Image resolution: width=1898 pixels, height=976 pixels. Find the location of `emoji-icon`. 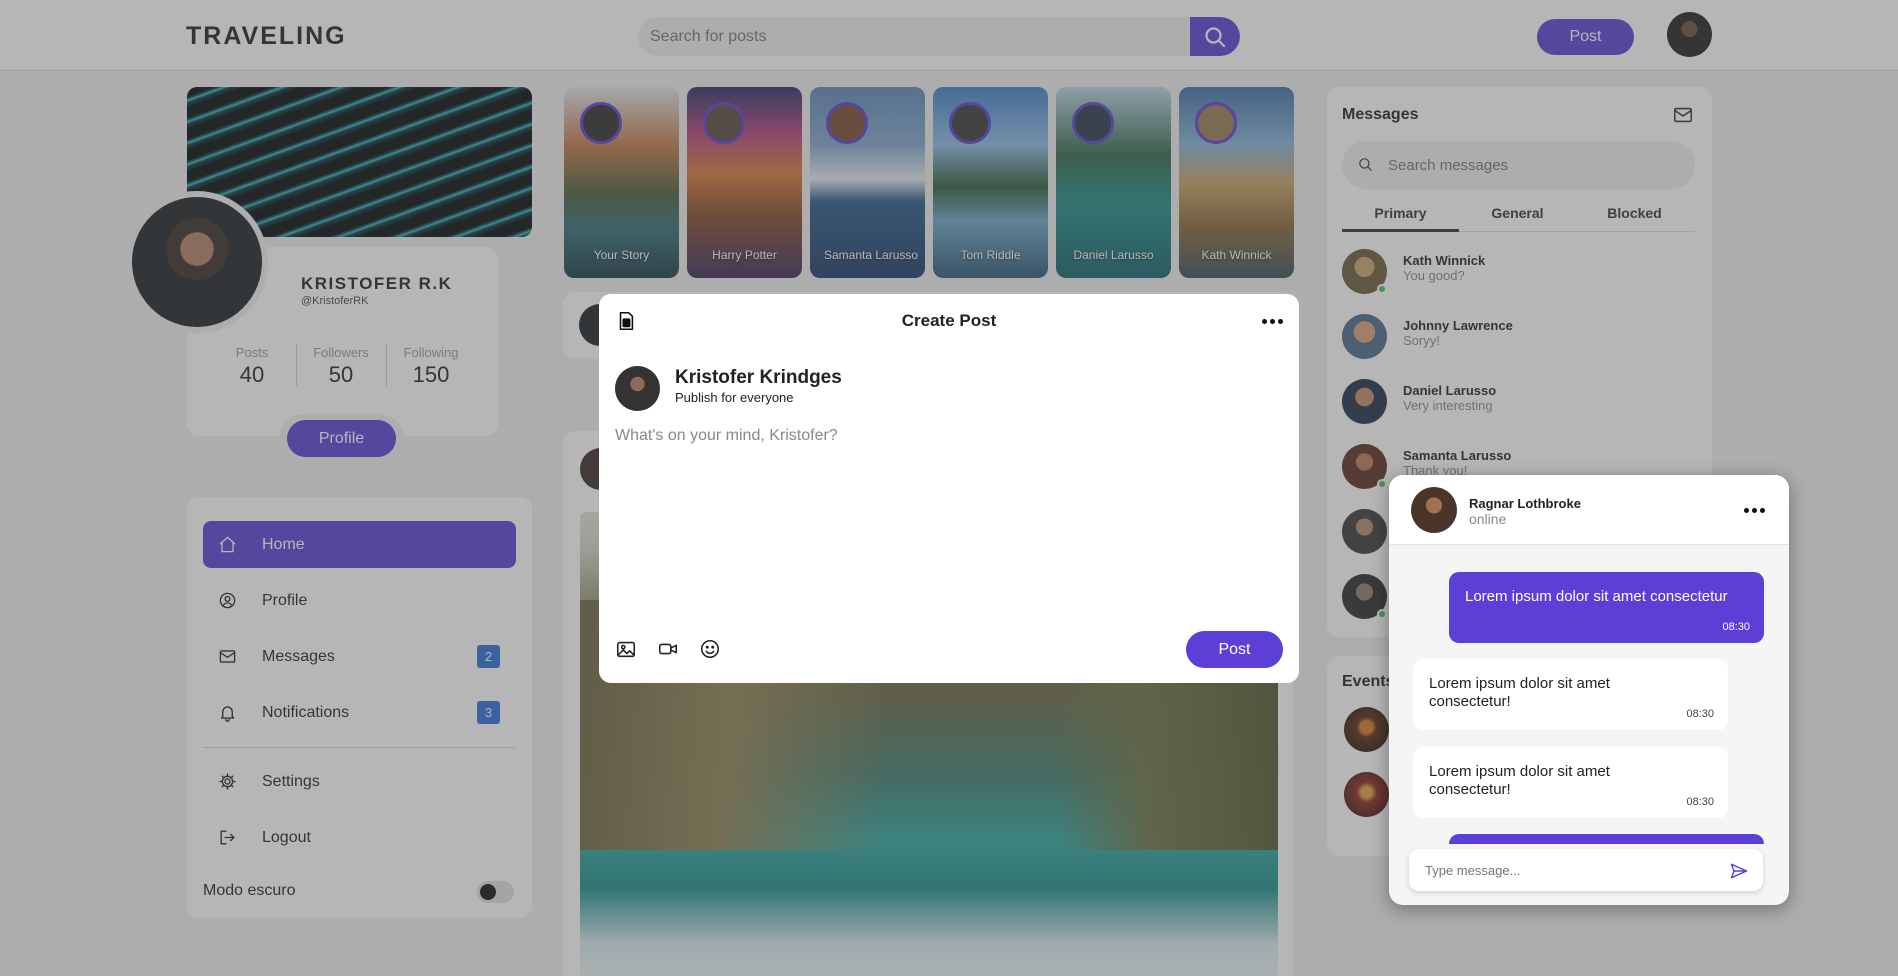

emoji-icon is located at coordinates (710, 649).